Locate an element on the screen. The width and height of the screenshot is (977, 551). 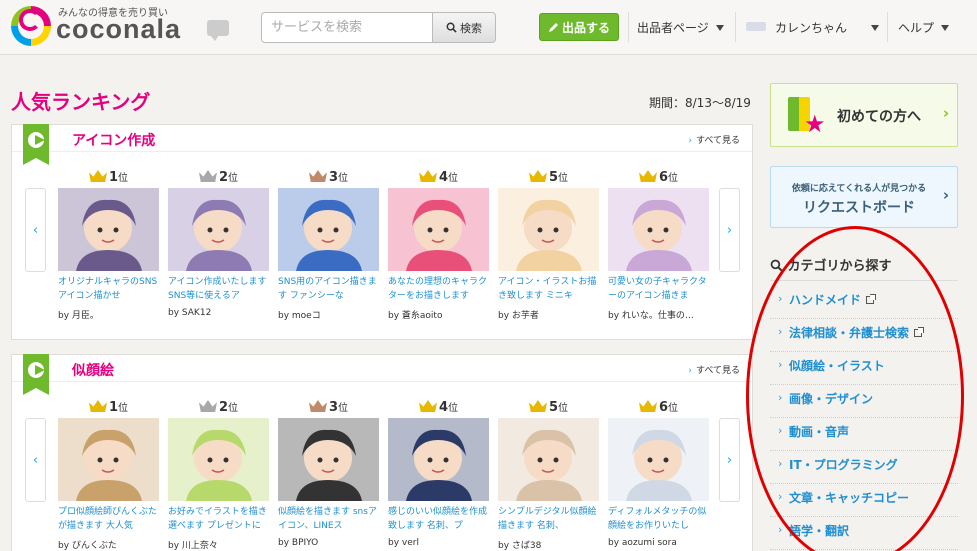
service-title: アイコン・イラストお描き致します ミニキ is located at coordinates (548, 289).